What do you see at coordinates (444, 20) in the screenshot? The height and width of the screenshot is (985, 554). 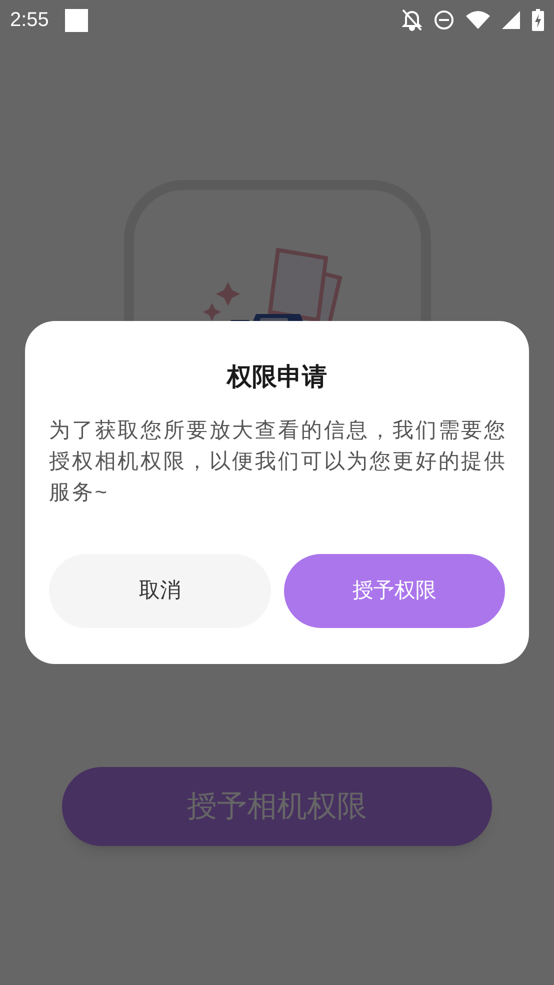 I see `do-not-disturb-icon` at bounding box center [444, 20].